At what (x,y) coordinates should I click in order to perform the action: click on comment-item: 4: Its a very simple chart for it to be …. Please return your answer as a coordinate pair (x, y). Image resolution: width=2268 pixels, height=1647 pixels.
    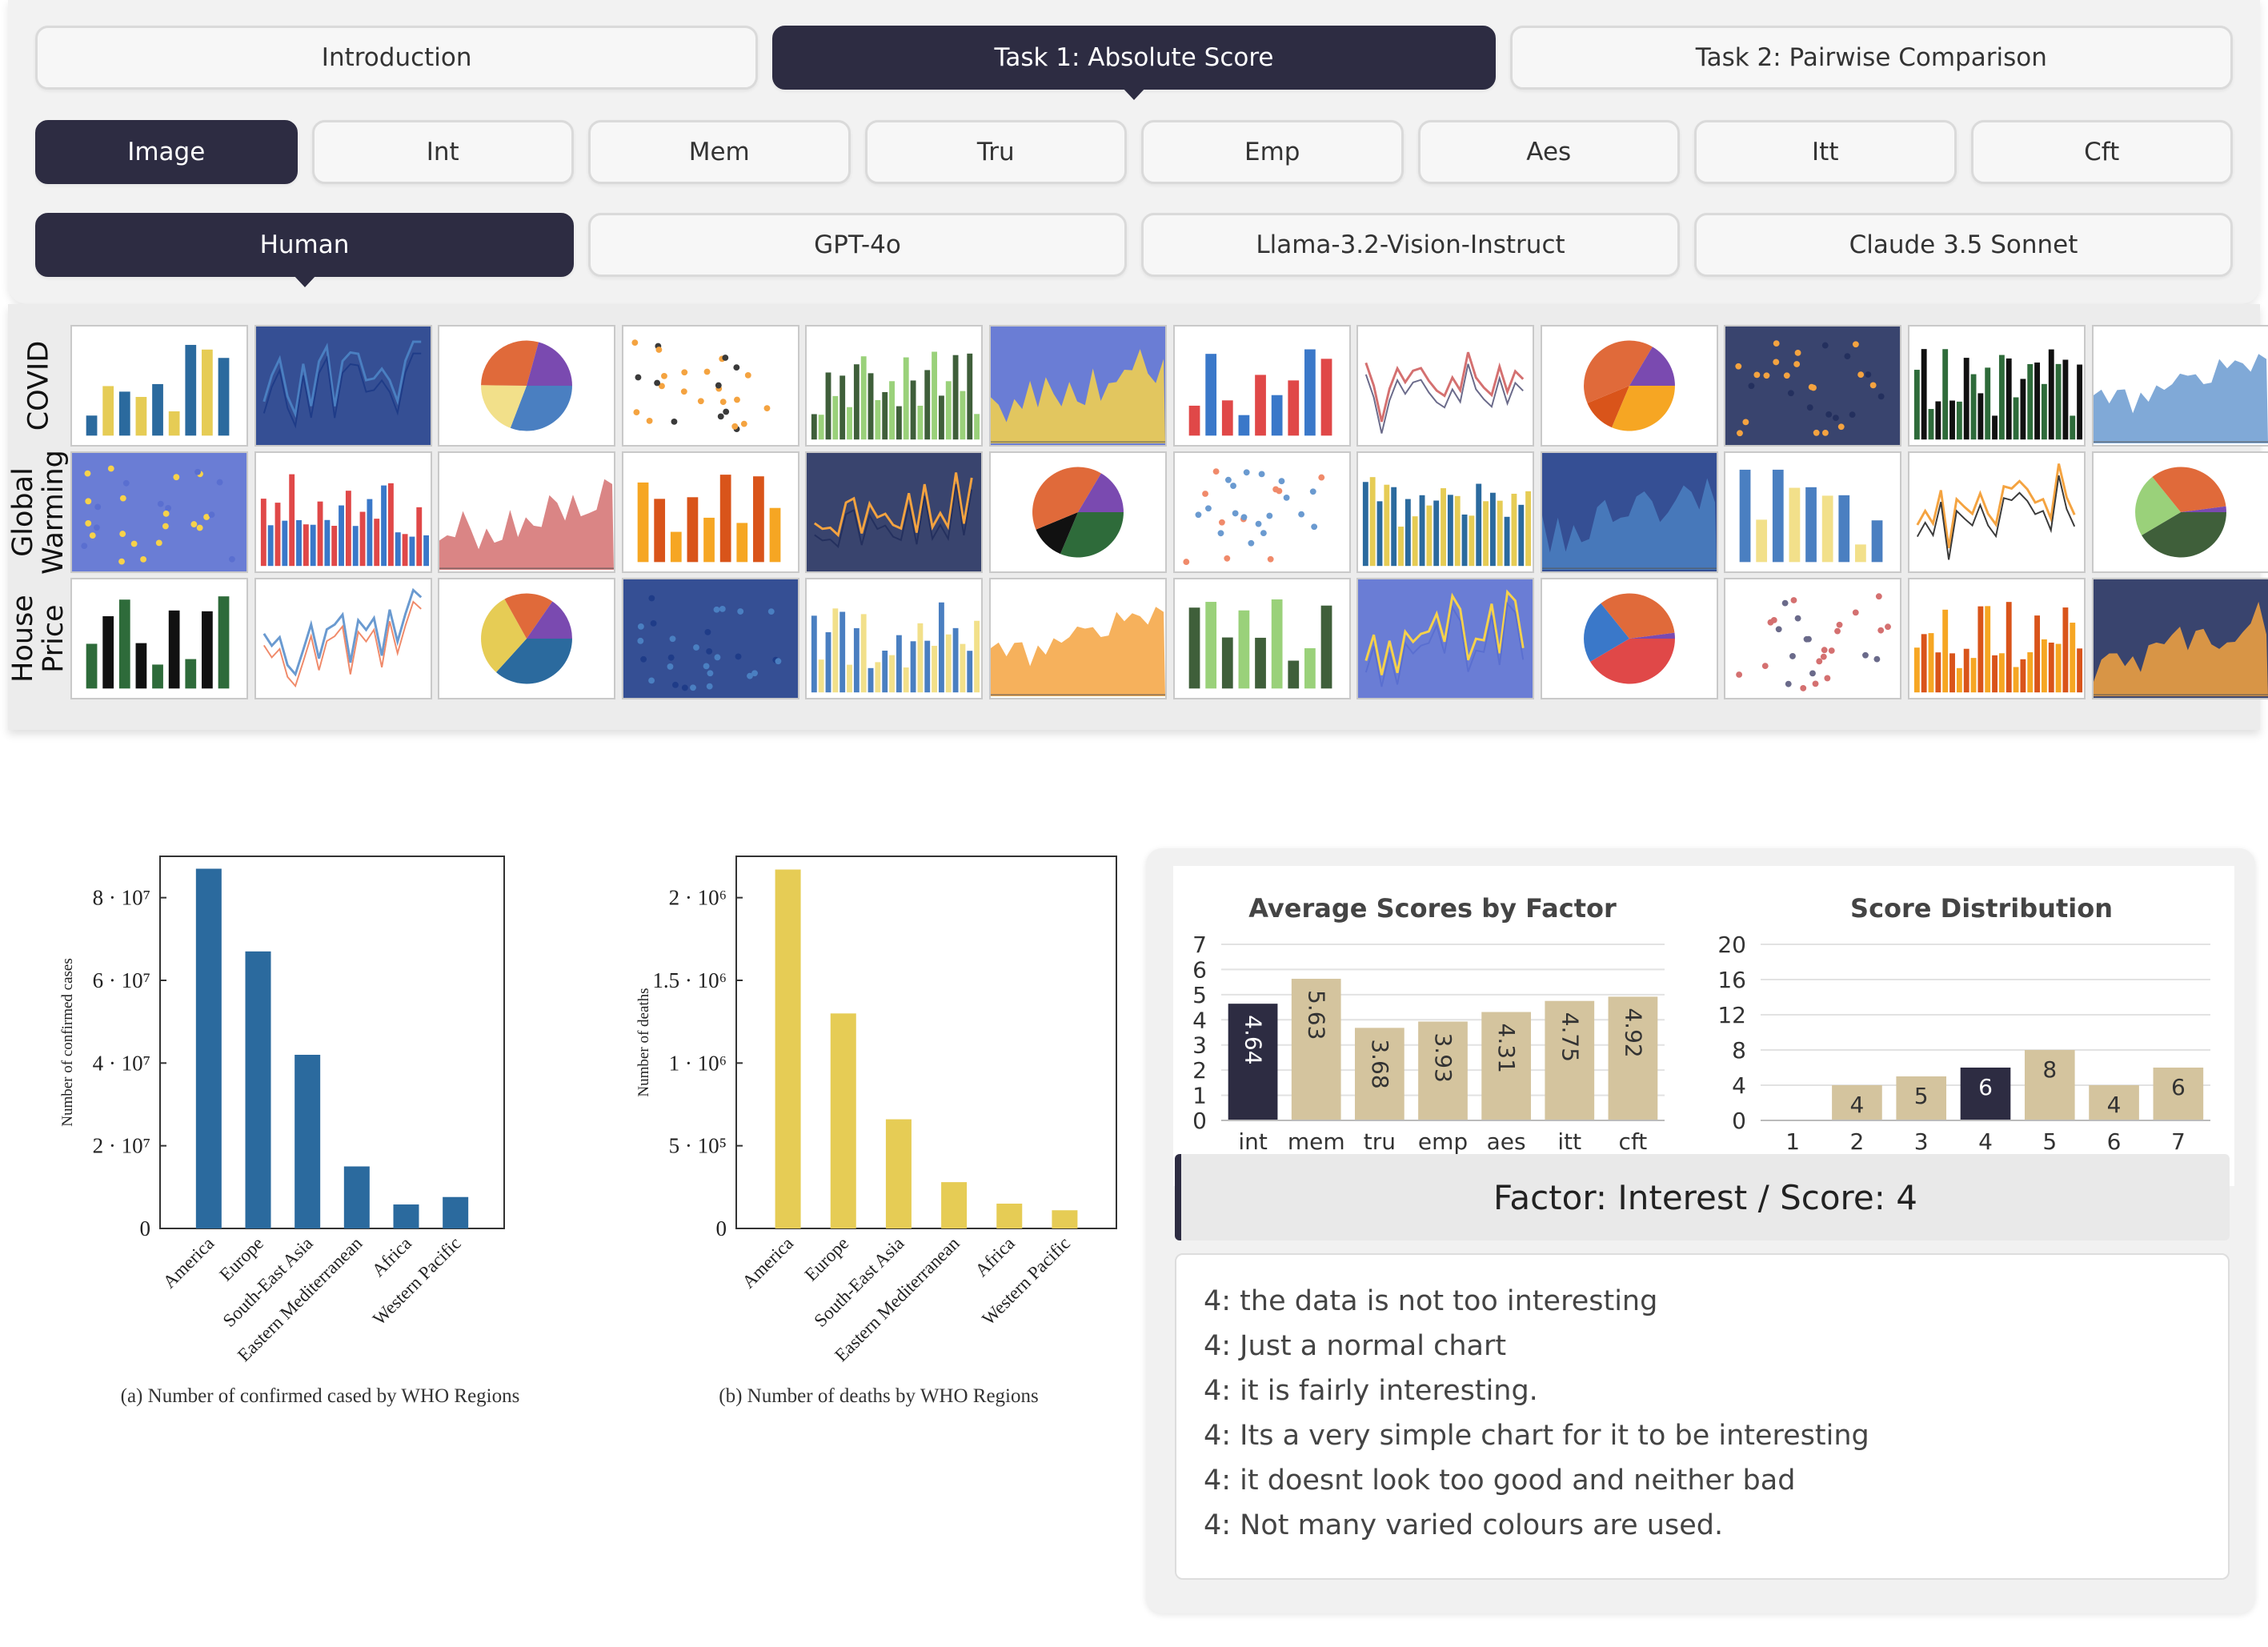
    Looking at the image, I should click on (1536, 1436).